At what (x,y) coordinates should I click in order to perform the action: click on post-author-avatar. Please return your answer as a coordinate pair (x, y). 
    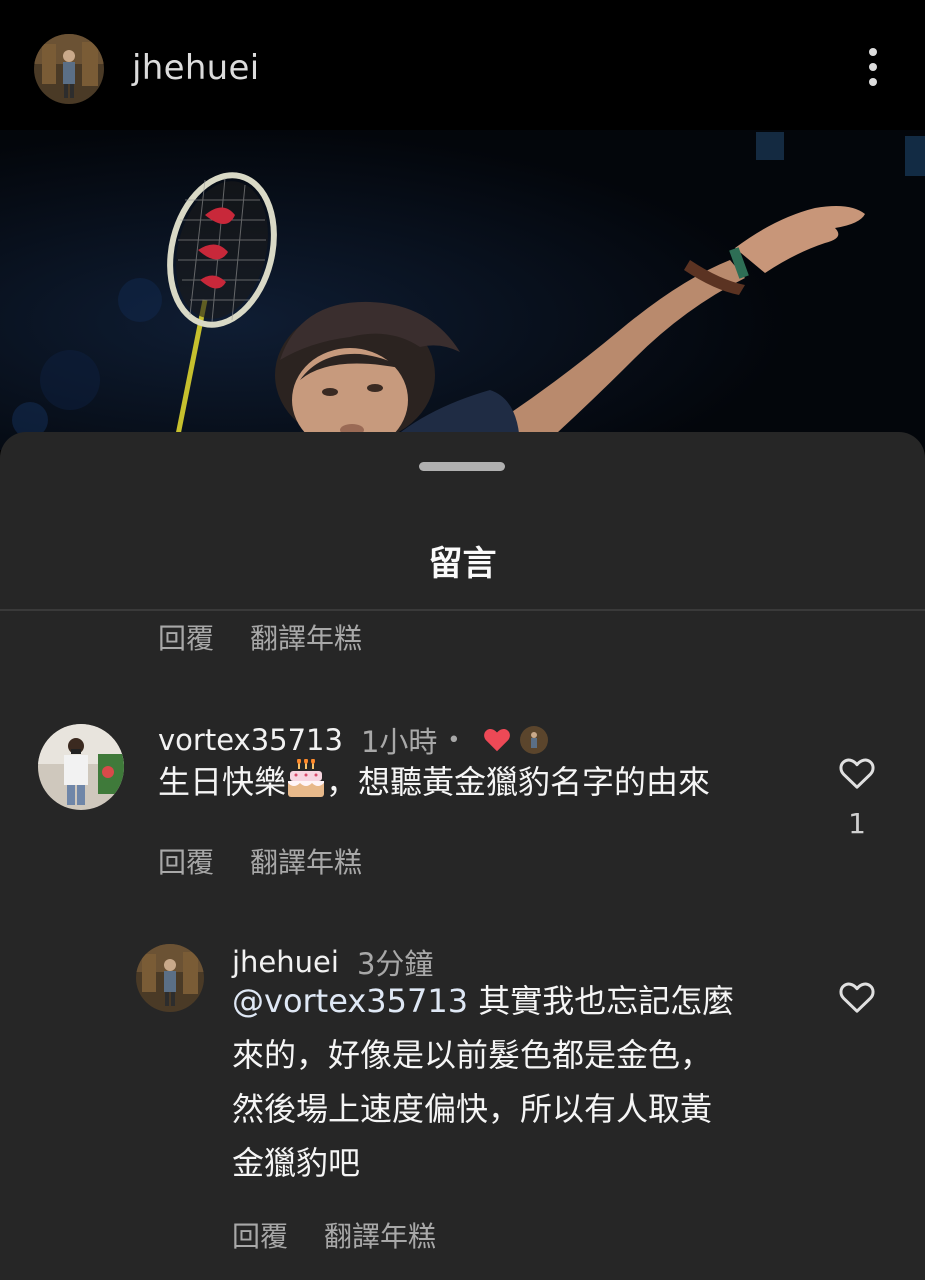
    Looking at the image, I should click on (69, 69).